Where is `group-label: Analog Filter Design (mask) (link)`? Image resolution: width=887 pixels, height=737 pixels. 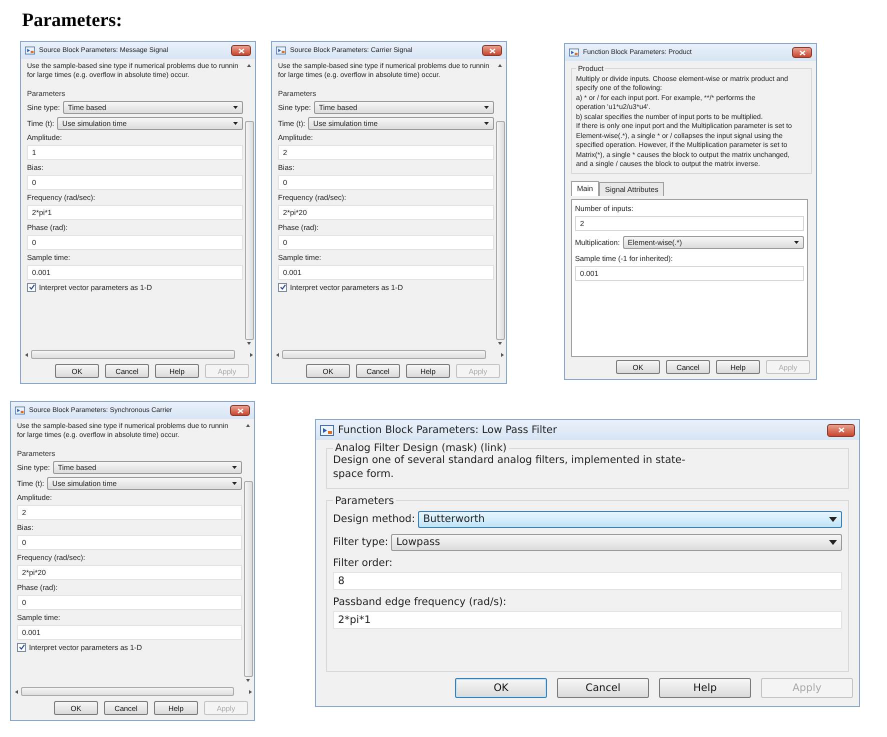
group-label: Analog Filter Design (mask) (link) is located at coordinates (421, 448).